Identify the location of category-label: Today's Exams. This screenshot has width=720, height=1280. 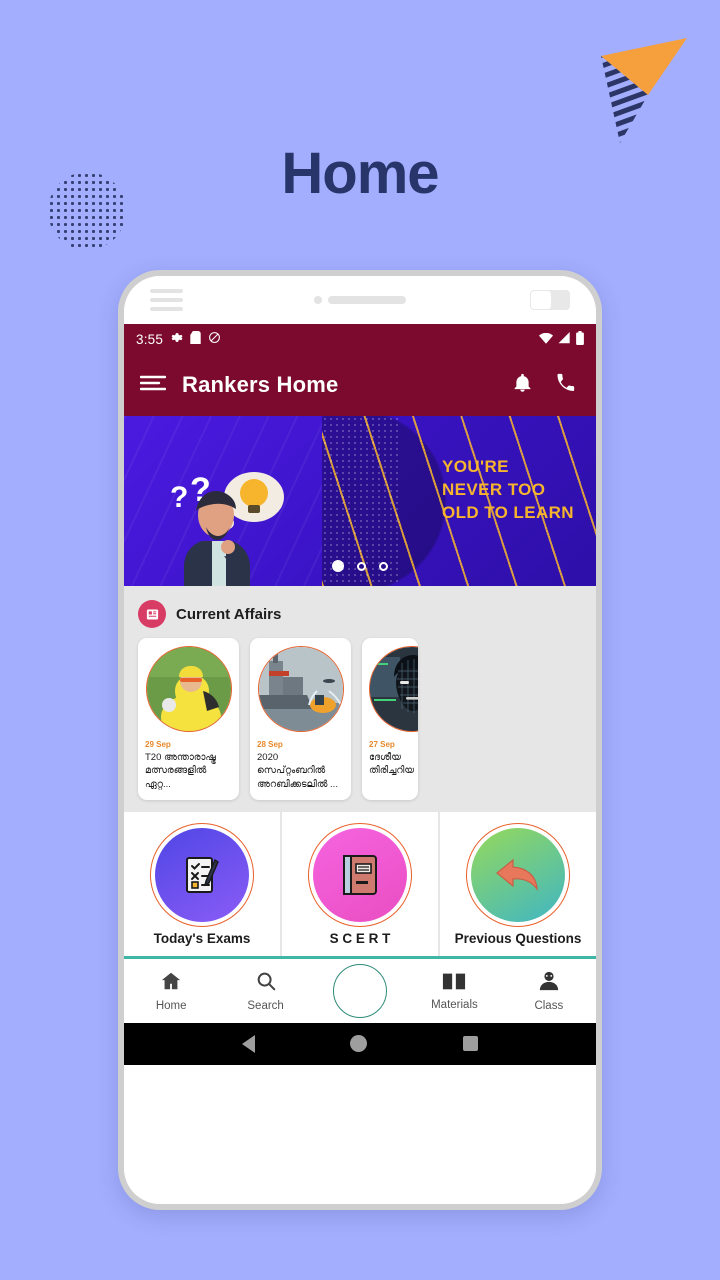
(202, 938).